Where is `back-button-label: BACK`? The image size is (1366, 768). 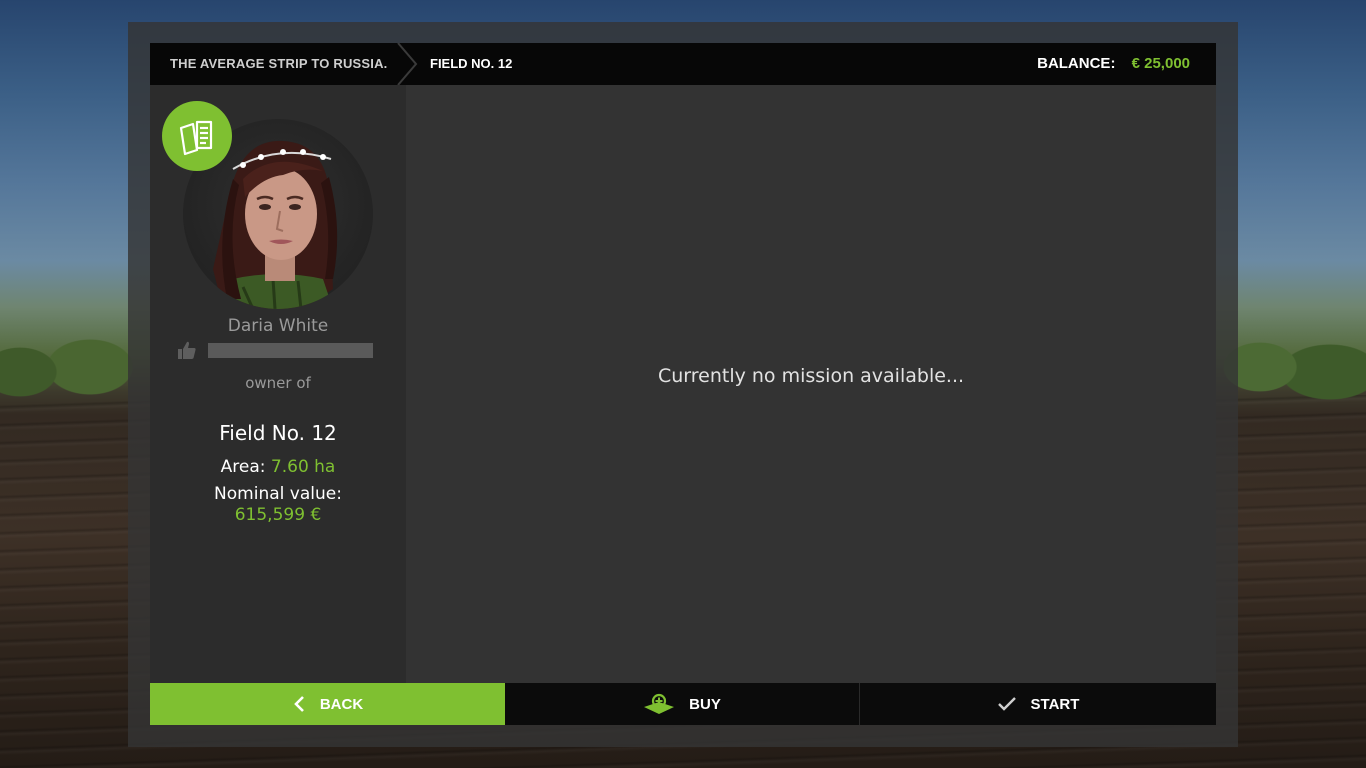 back-button-label: BACK is located at coordinates (341, 704).